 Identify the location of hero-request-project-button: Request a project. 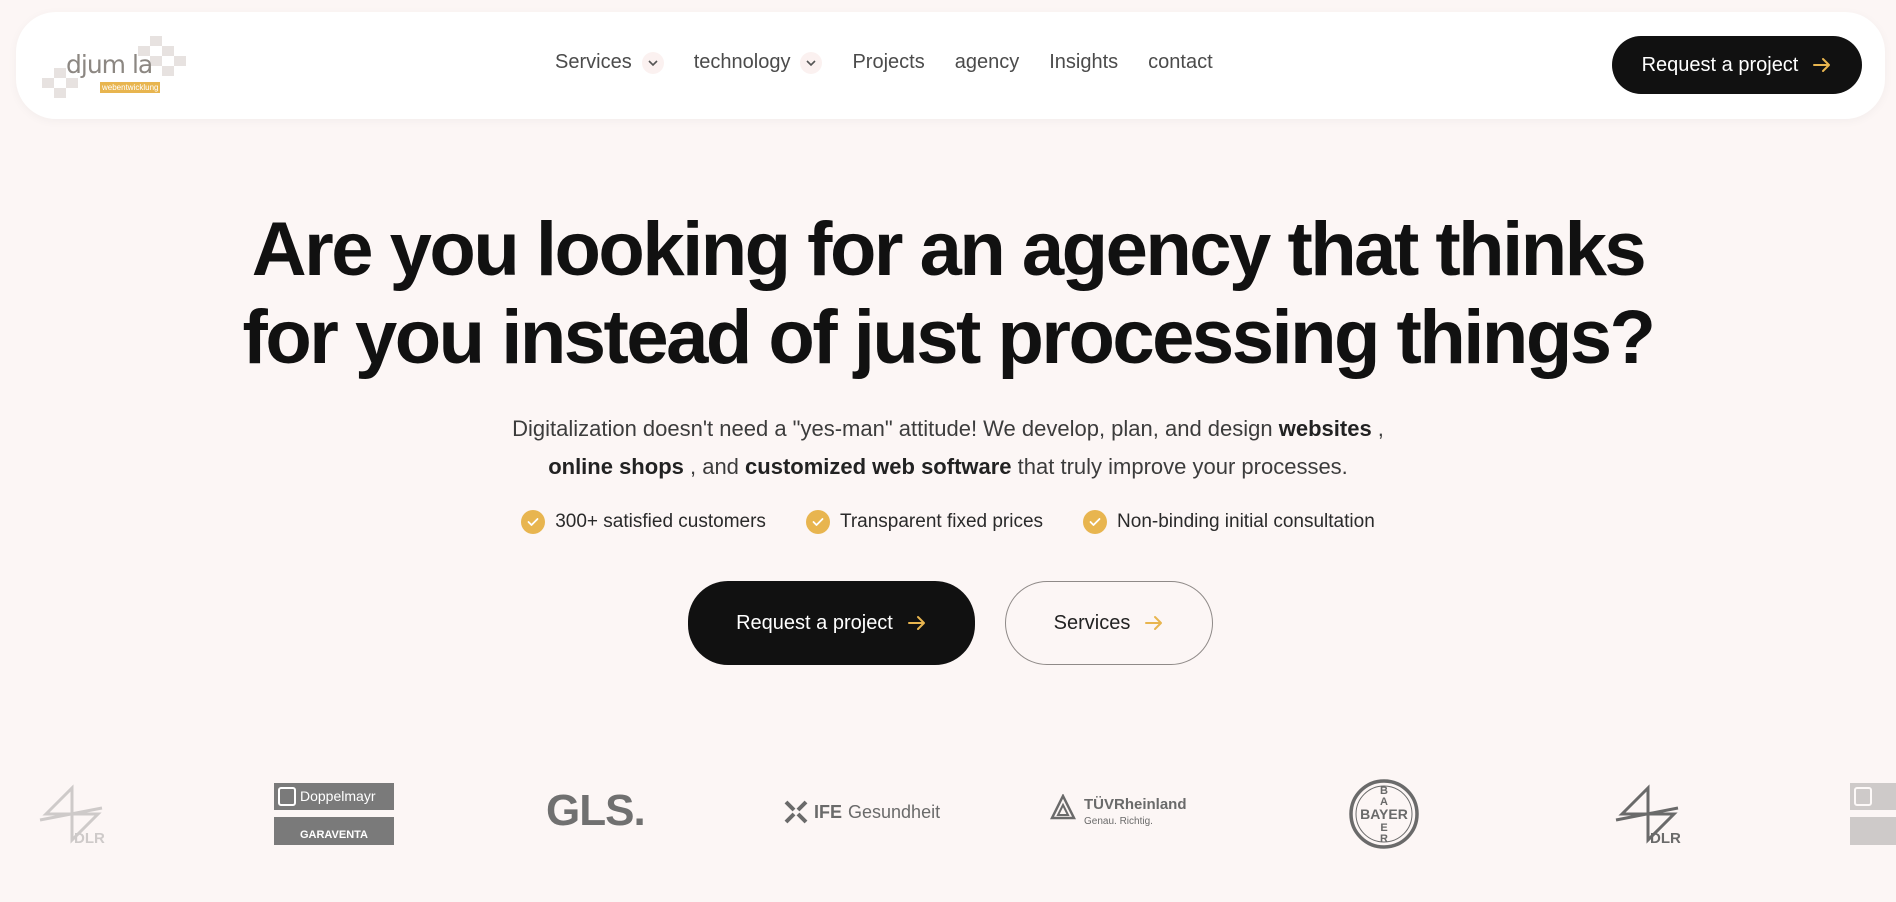
(831, 623).